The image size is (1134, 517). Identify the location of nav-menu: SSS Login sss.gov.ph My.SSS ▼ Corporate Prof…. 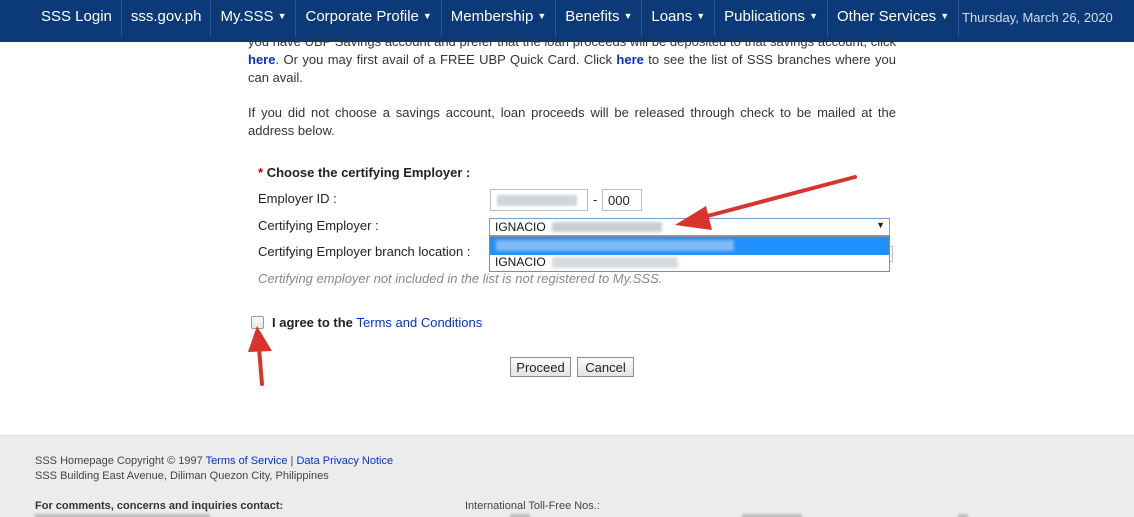
(496, 18).